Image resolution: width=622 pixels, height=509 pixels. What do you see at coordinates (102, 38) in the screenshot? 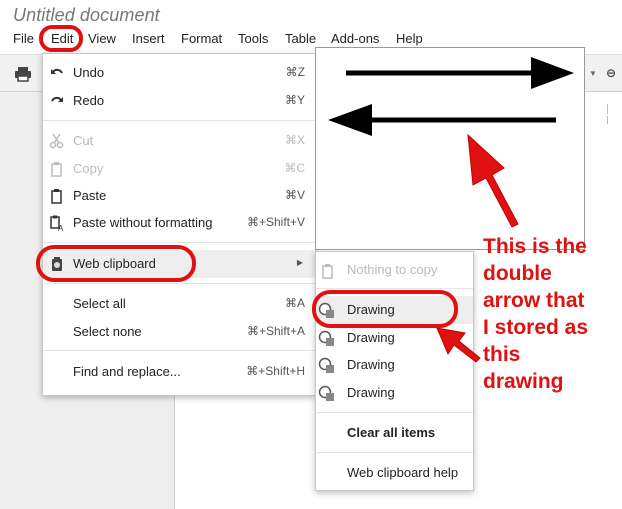
I see `menu-view: View` at bounding box center [102, 38].